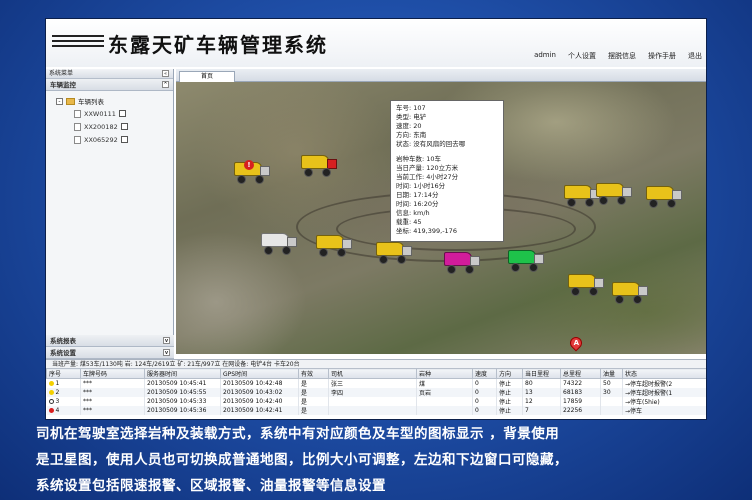 The width and height of the screenshot is (752, 500). What do you see at coordinates (529, 392) in the screenshot?
I see `cell-value: 13` at bounding box center [529, 392].